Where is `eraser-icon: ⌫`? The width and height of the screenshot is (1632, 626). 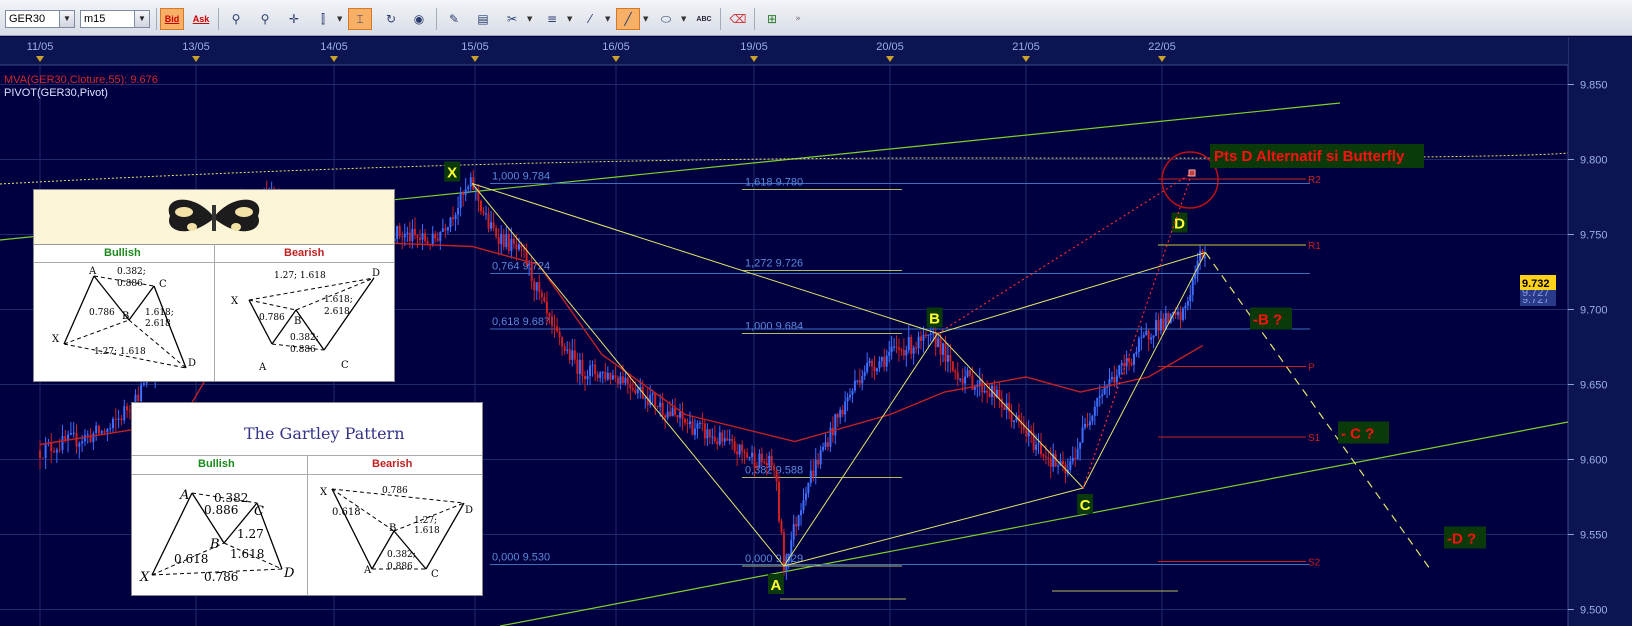
eraser-icon: ⌫ is located at coordinates (738, 19).